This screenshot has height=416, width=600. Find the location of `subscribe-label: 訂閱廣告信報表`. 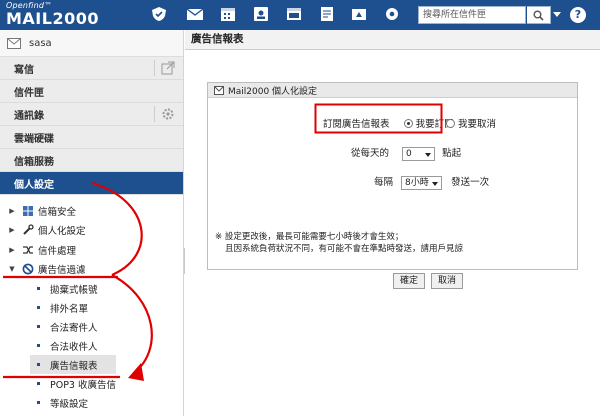

subscribe-label: 訂閱廣告信報表 is located at coordinates (356, 124).